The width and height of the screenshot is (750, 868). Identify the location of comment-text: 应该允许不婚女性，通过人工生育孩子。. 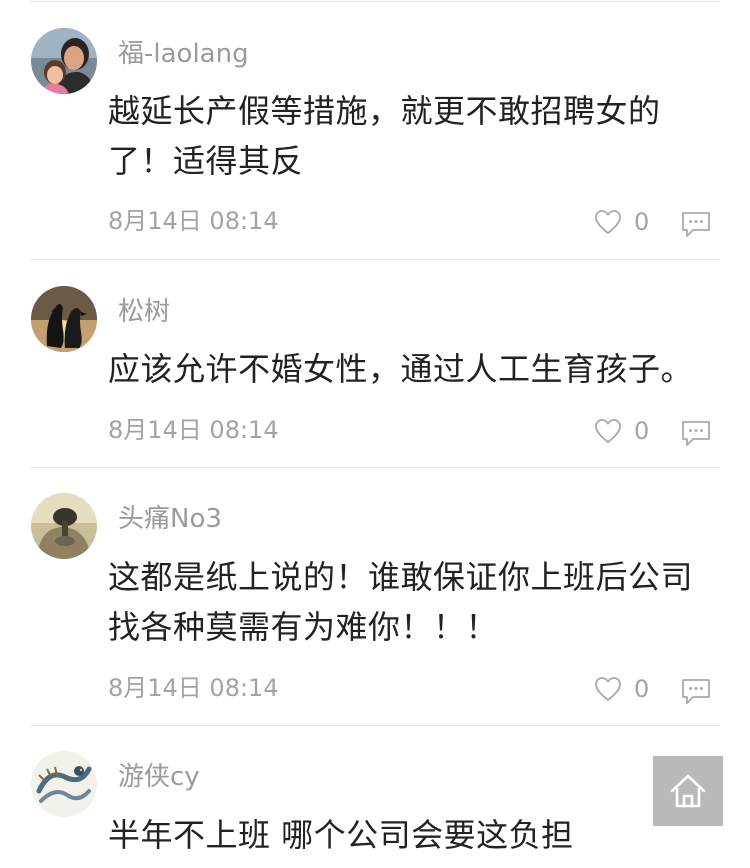
(415, 369).